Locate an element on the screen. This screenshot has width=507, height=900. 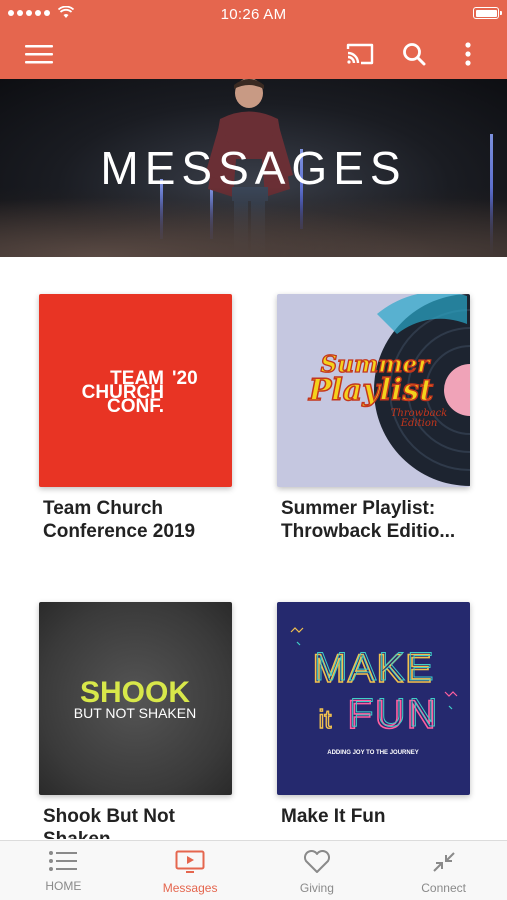
app-header: 10:26 AM is located at coordinates (253, 39).